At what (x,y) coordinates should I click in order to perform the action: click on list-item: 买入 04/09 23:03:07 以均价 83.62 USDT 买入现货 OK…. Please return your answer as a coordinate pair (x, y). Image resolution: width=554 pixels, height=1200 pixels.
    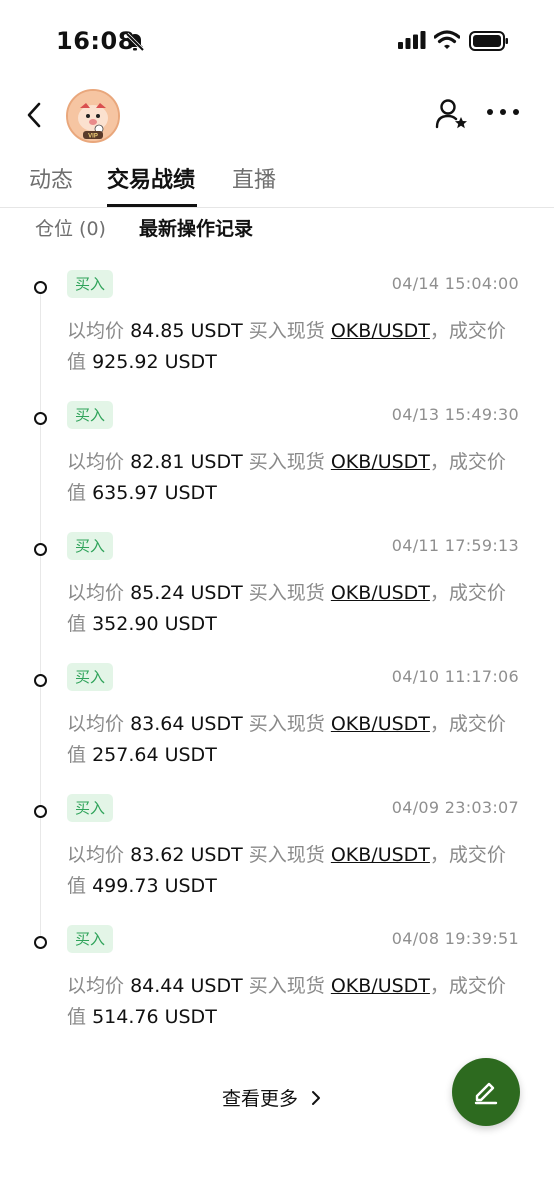
    Looking at the image, I should click on (277, 852).